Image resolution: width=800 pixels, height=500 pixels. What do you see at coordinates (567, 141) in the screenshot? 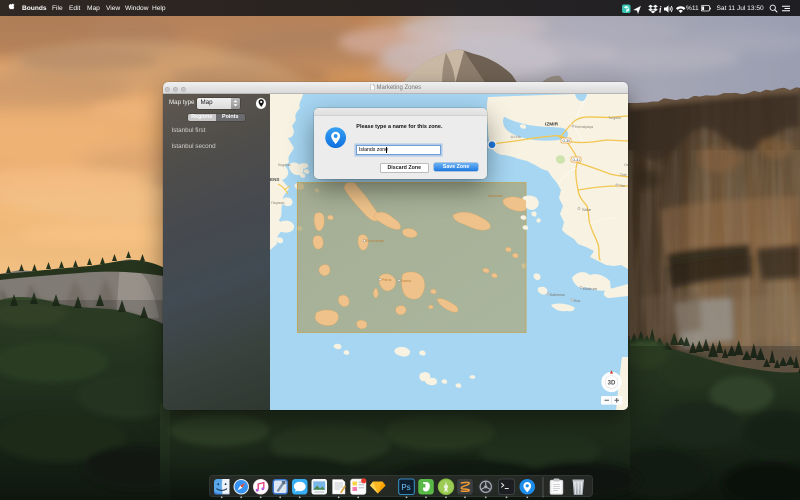
I see `svg-text: O-30` at bounding box center [567, 141].